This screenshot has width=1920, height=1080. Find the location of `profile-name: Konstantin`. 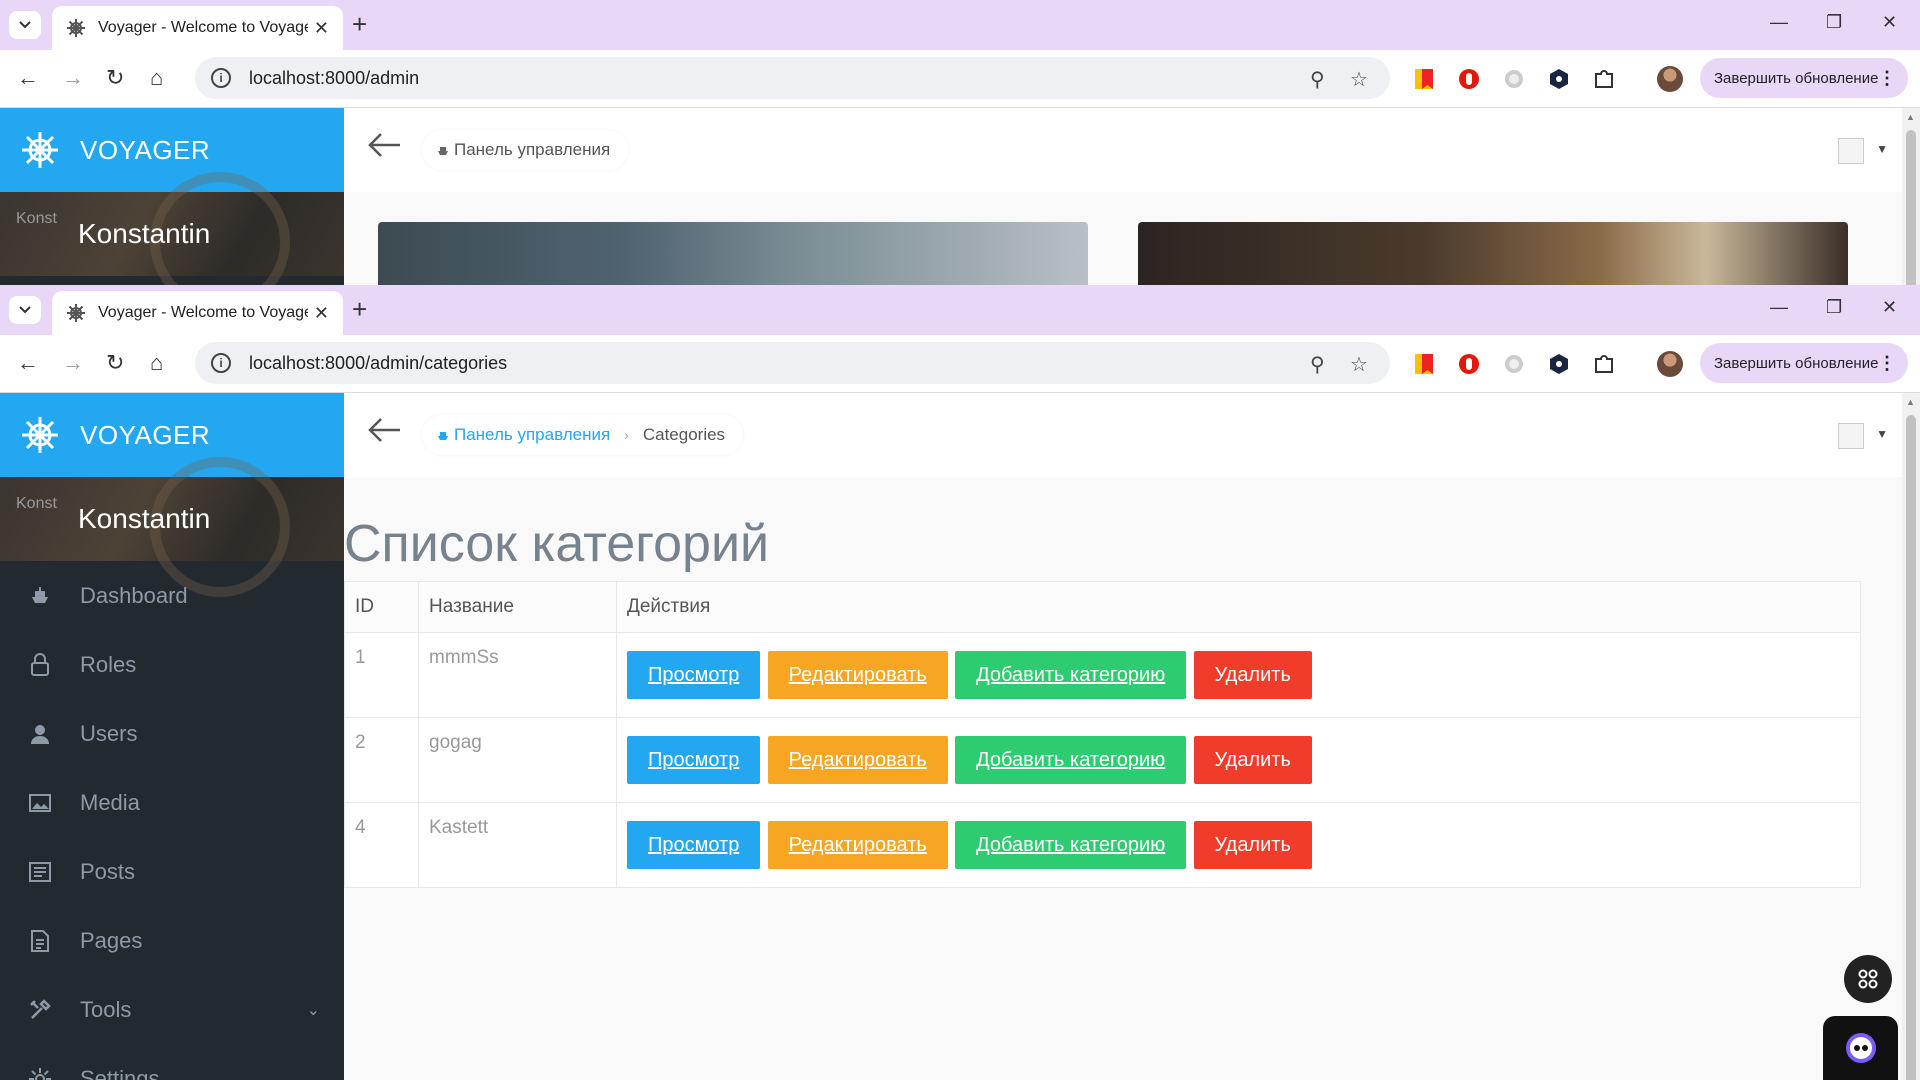

profile-name: Konstantin is located at coordinates (144, 233).